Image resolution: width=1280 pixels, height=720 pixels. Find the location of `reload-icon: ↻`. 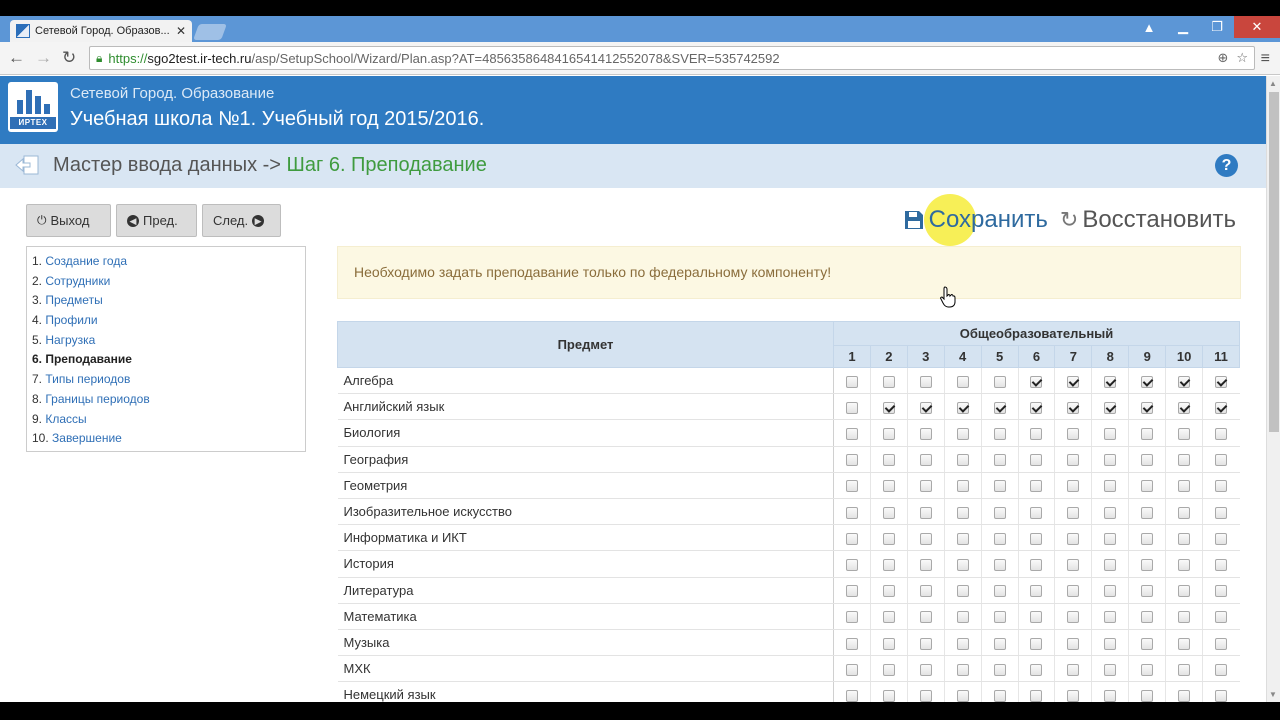

reload-icon: ↻ is located at coordinates (69, 58).